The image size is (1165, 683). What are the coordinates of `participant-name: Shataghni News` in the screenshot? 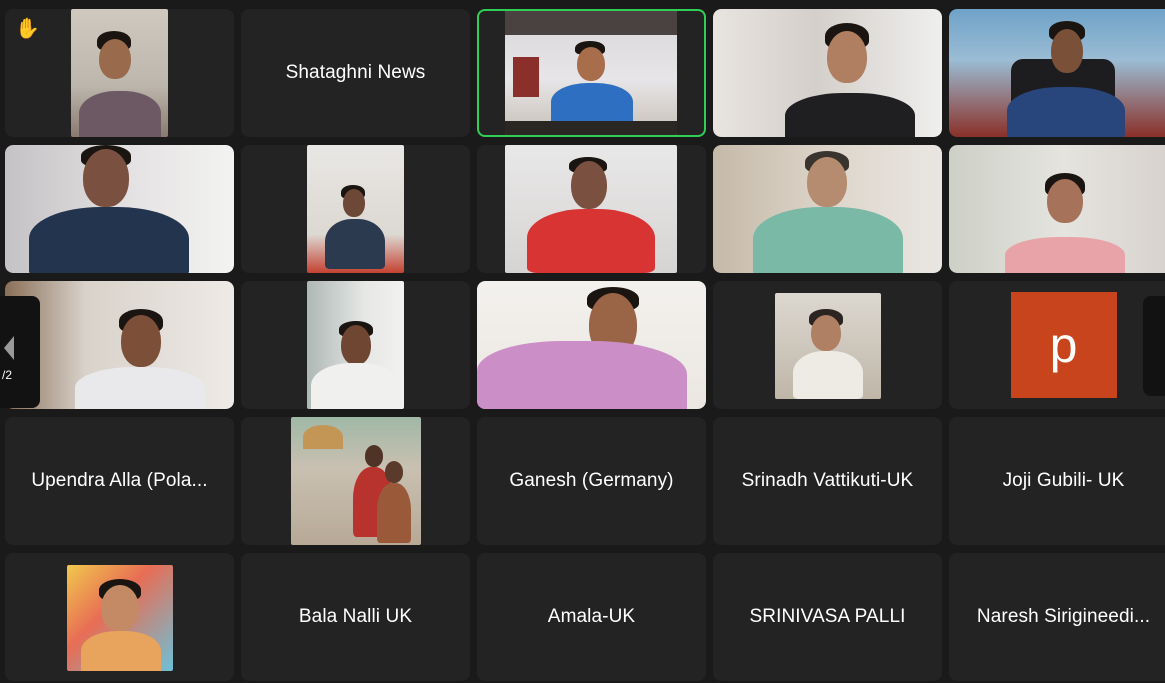 It's located at (355, 72).